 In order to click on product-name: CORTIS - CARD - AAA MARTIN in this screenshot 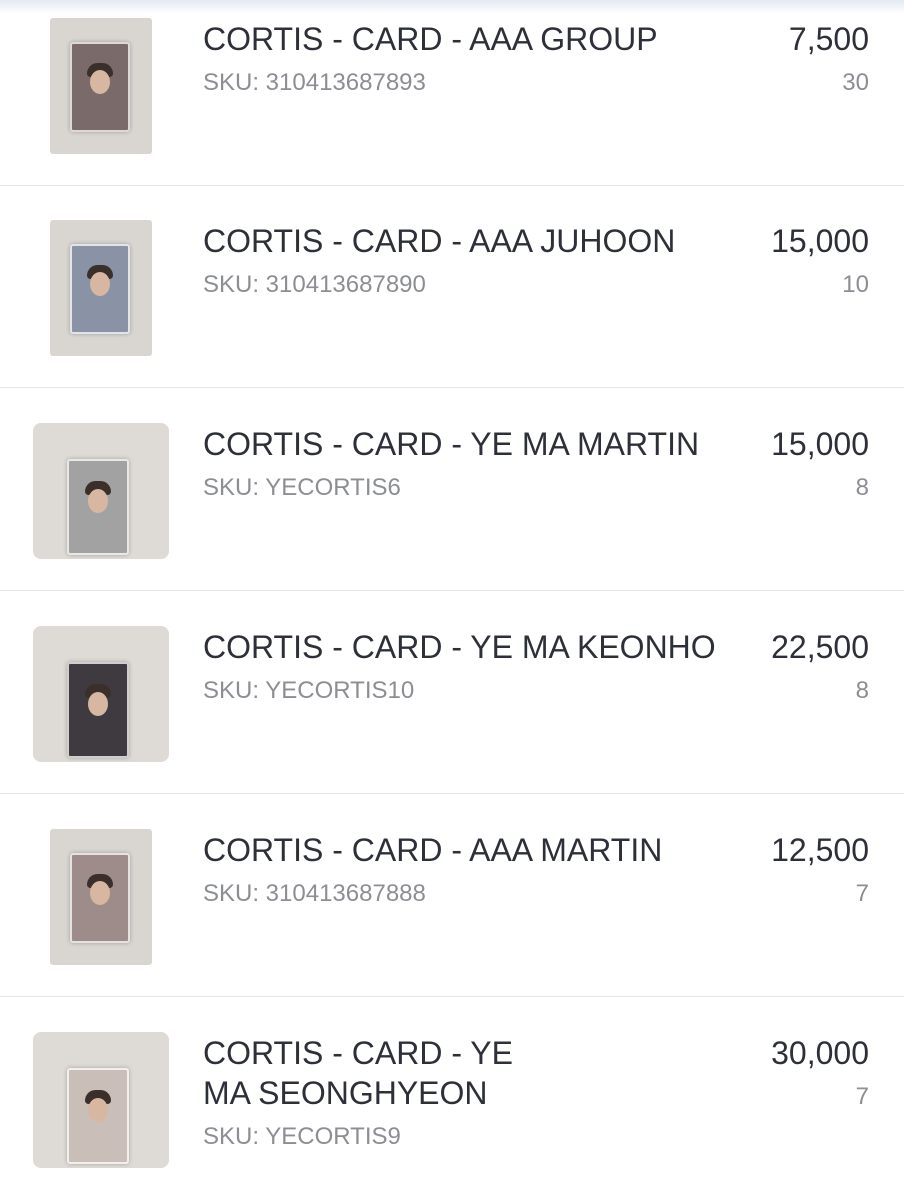, I will do `click(433, 850)`.